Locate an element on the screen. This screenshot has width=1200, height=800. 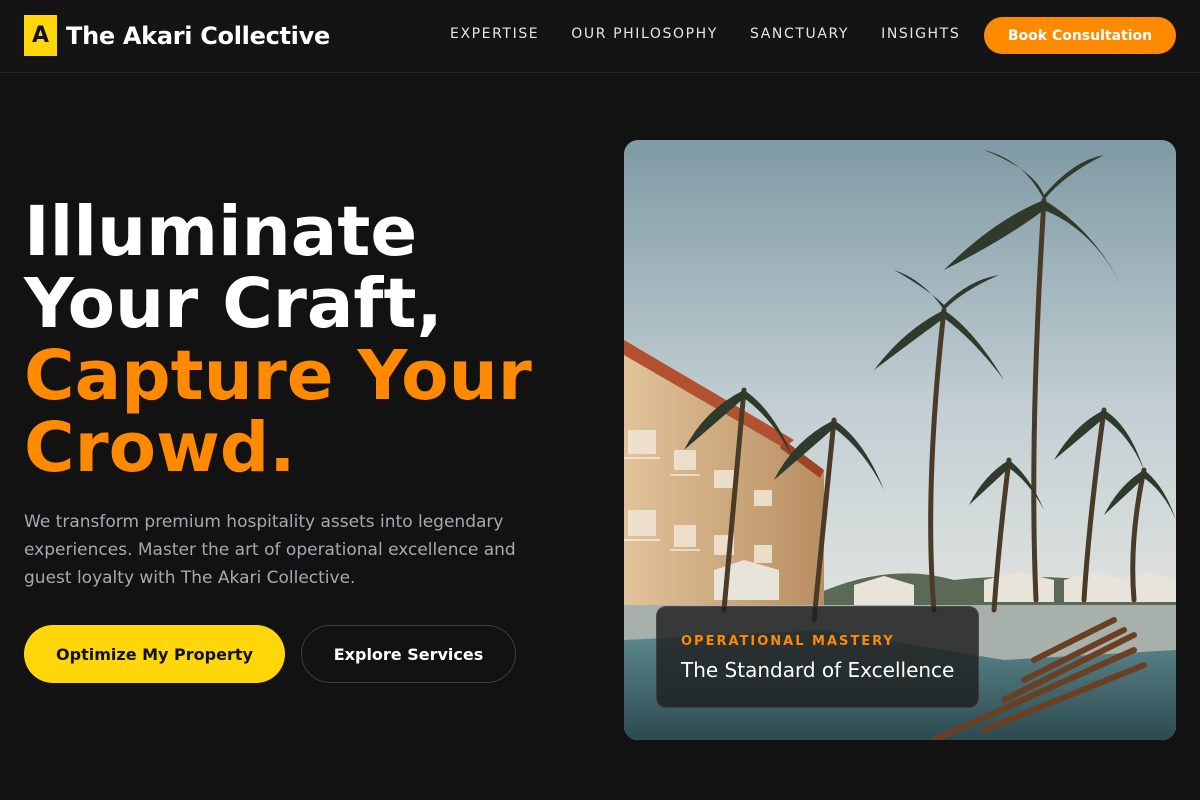
optimize-property-button: Optimize My Property is located at coordinates (154, 654).